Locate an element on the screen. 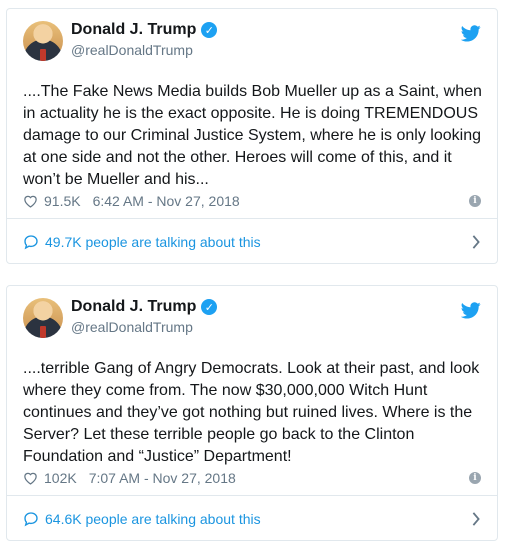 The width and height of the screenshot is (512, 546). tweet-meta: 102K 7:07 AM - Nov 27, 2018 is located at coordinates (129, 478).